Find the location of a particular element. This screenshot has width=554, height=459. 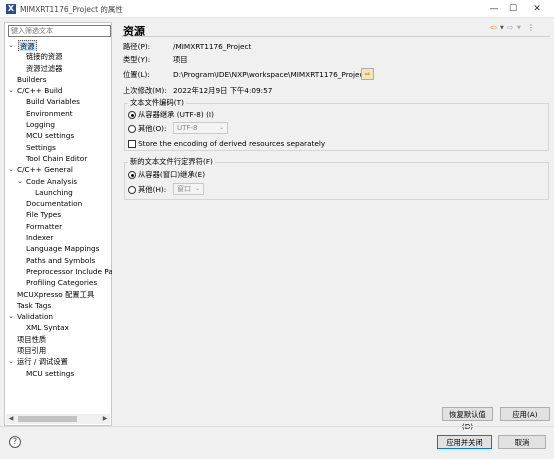

encoding-inherit-radio is located at coordinates (132, 115).